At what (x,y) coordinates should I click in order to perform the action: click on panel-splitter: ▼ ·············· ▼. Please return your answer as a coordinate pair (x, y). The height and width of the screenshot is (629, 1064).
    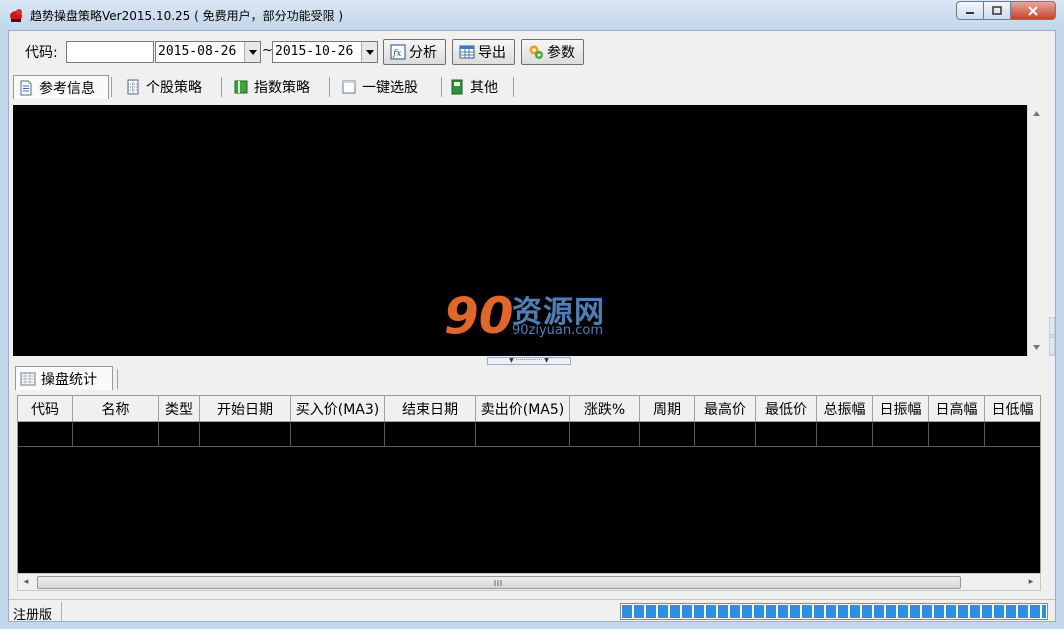
    Looking at the image, I should click on (529, 361).